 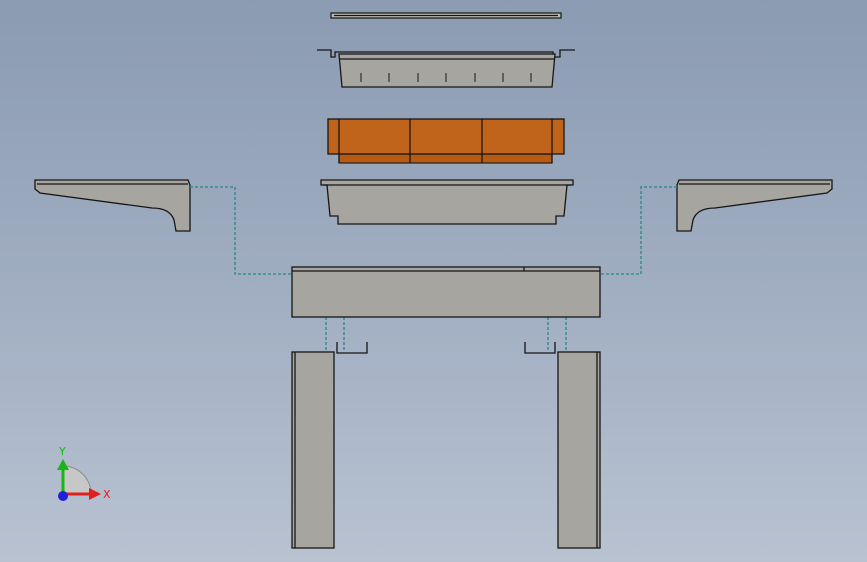 I want to click on y-arrow-icon, so click(x=63, y=464).